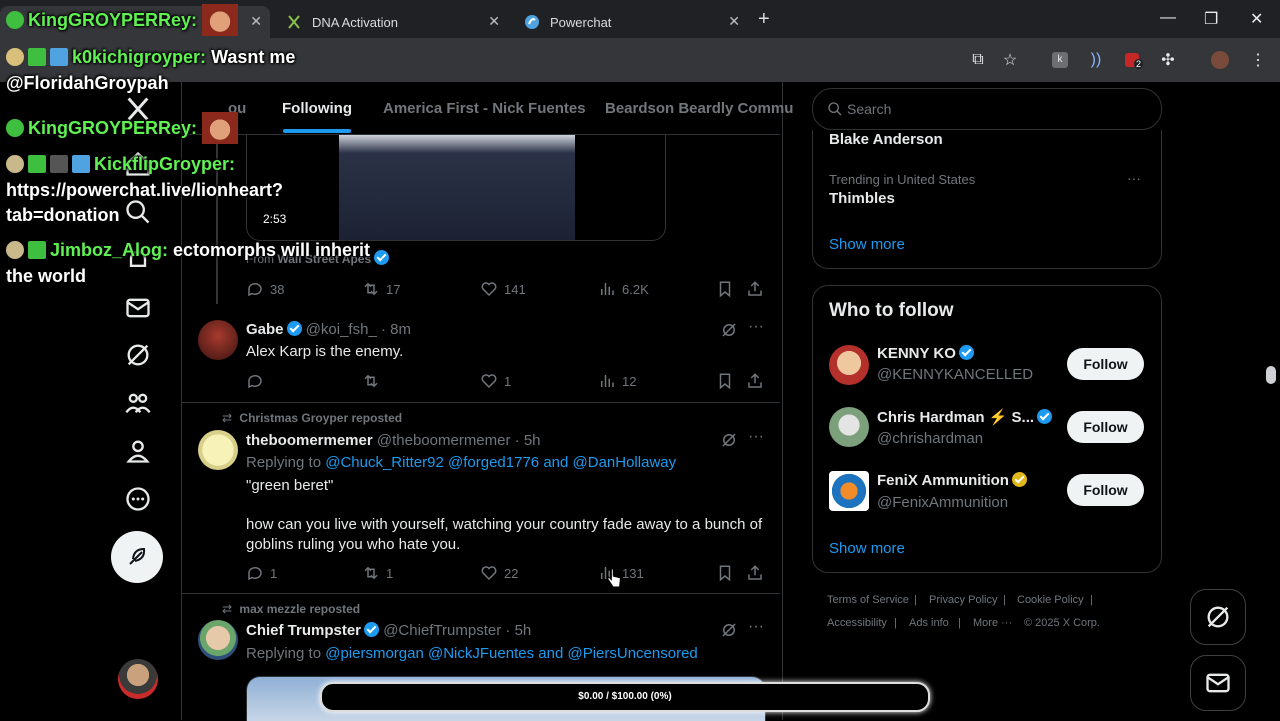 The width and height of the screenshot is (1280, 721). Describe the element at coordinates (481, 653) in the screenshot. I see `mention-link: @NickJFuentes` at that location.